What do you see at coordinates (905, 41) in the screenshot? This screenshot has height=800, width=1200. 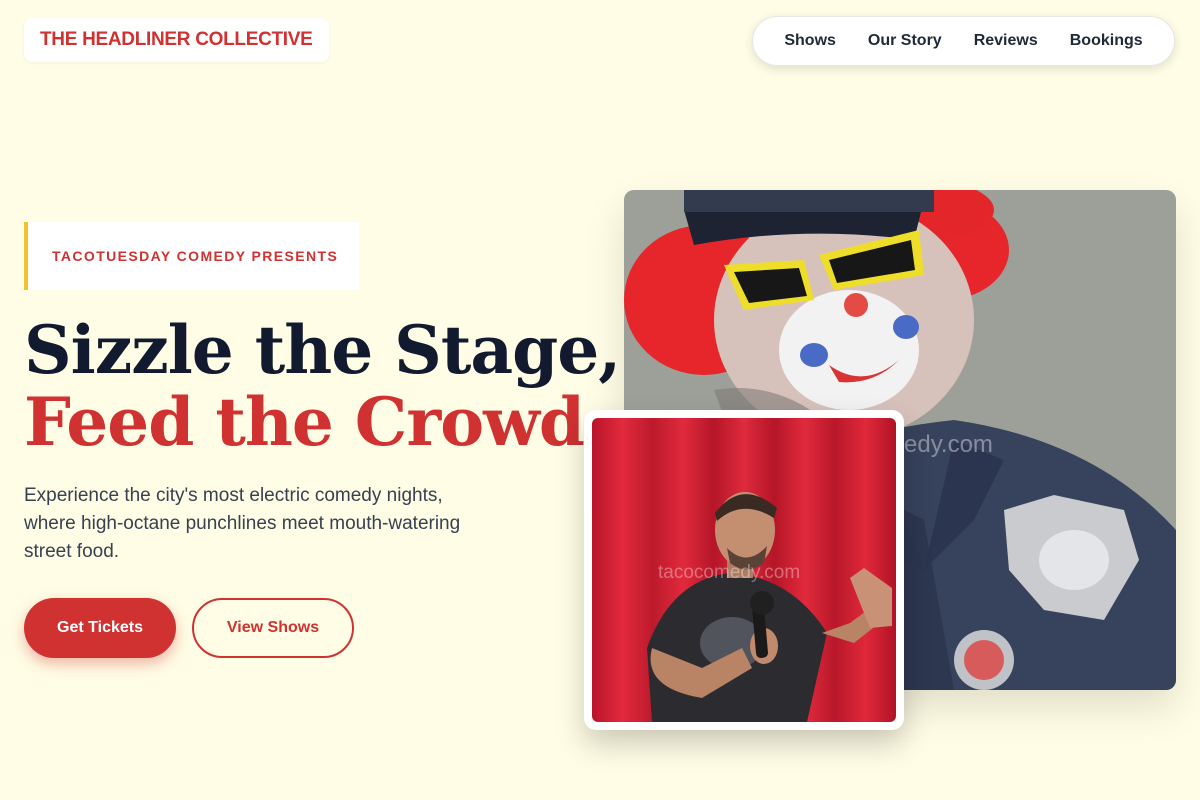 I see `nav-item-our-story: Our Story` at bounding box center [905, 41].